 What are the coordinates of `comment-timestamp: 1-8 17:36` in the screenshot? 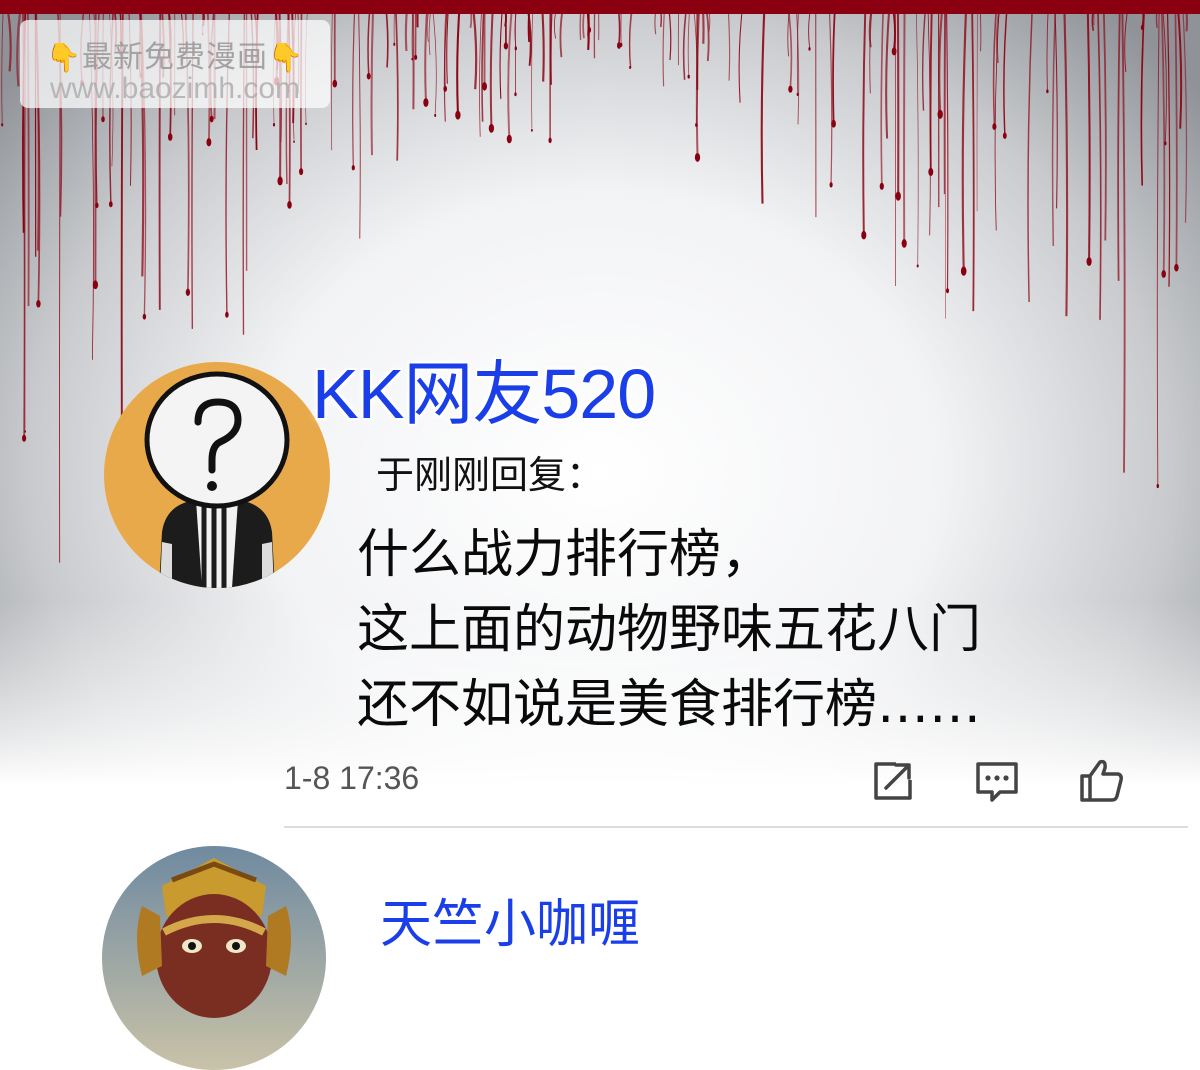 It's located at (351, 778).